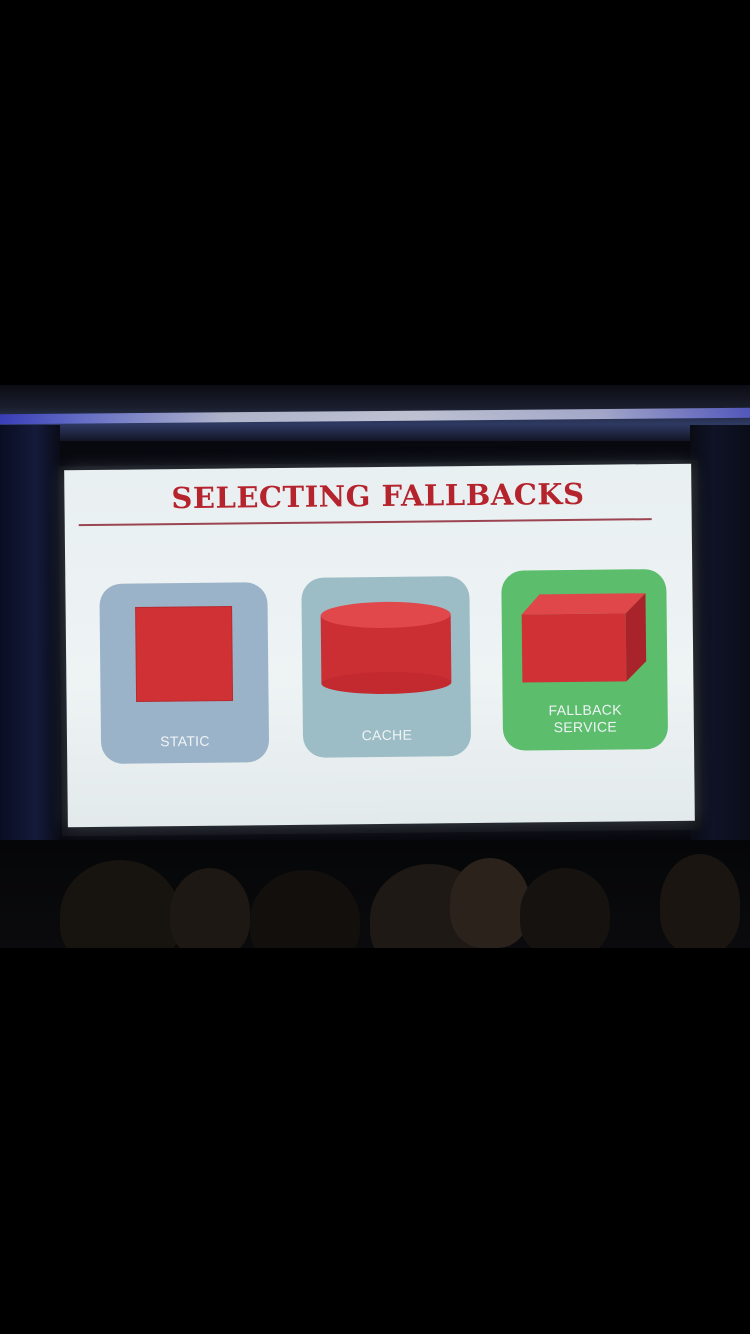 This screenshot has width=750, height=1334. Describe the element at coordinates (184, 654) in the screenshot. I see `square-icon` at that location.